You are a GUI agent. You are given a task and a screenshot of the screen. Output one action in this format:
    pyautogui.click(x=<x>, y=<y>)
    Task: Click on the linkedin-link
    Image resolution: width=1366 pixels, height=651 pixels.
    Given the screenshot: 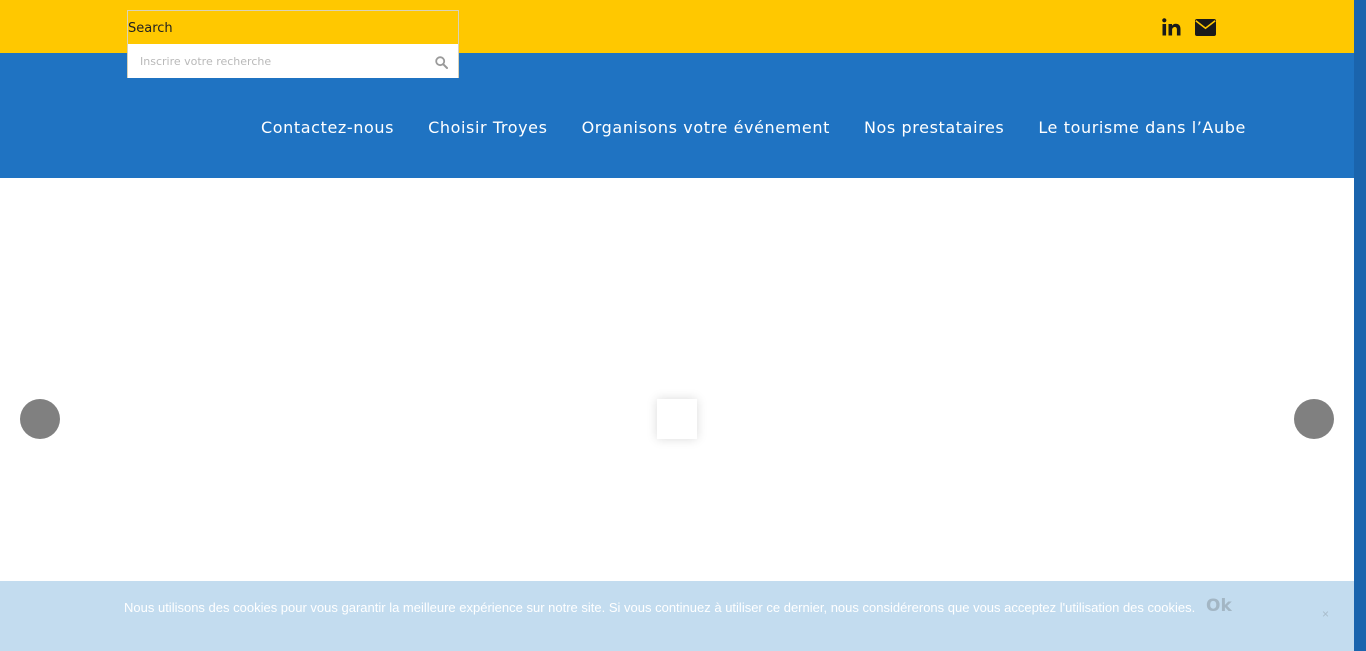 What is the action you would take?
    pyautogui.click(x=1171, y=27)
    